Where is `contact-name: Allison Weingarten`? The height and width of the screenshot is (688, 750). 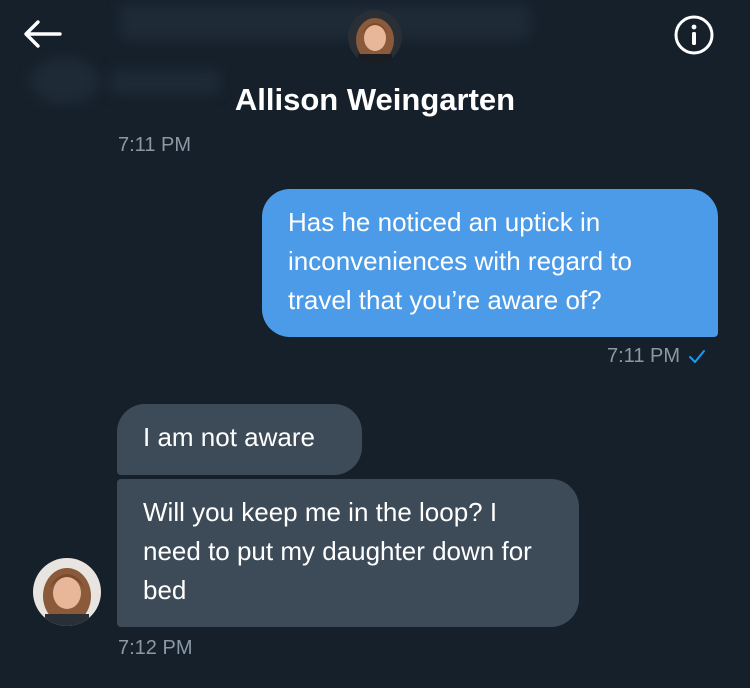 contact-name: Allison Weingarten is located at coordinates (375, 100).